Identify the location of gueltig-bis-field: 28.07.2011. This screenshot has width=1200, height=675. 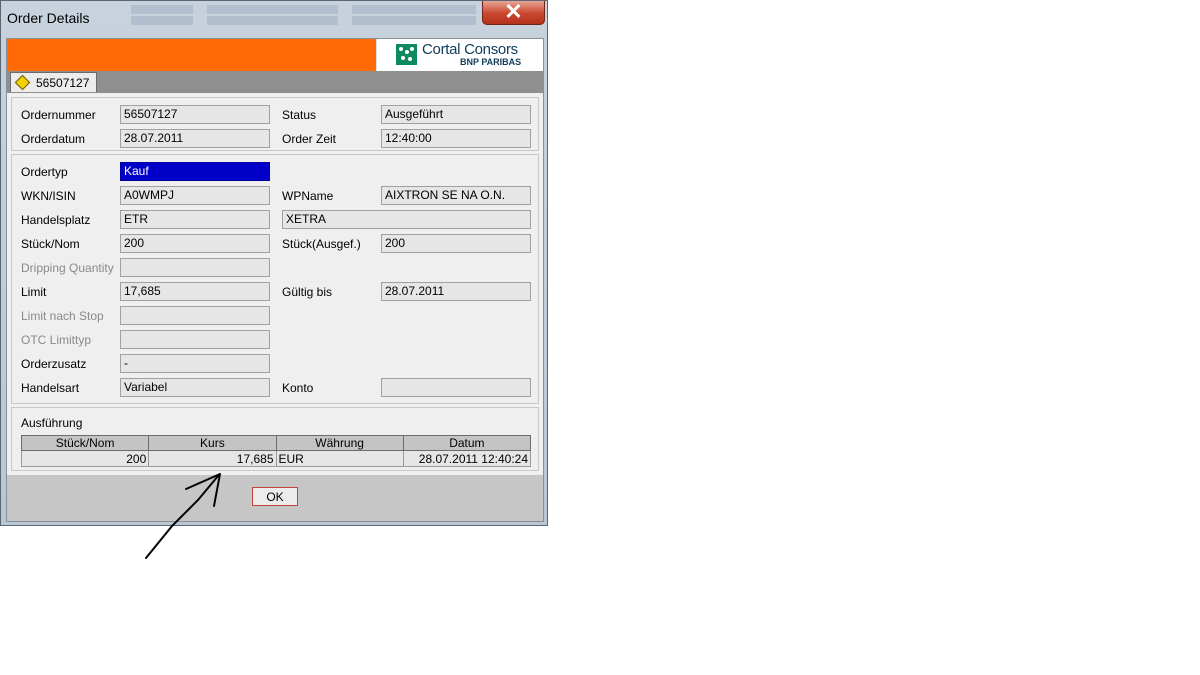
(456, 291).